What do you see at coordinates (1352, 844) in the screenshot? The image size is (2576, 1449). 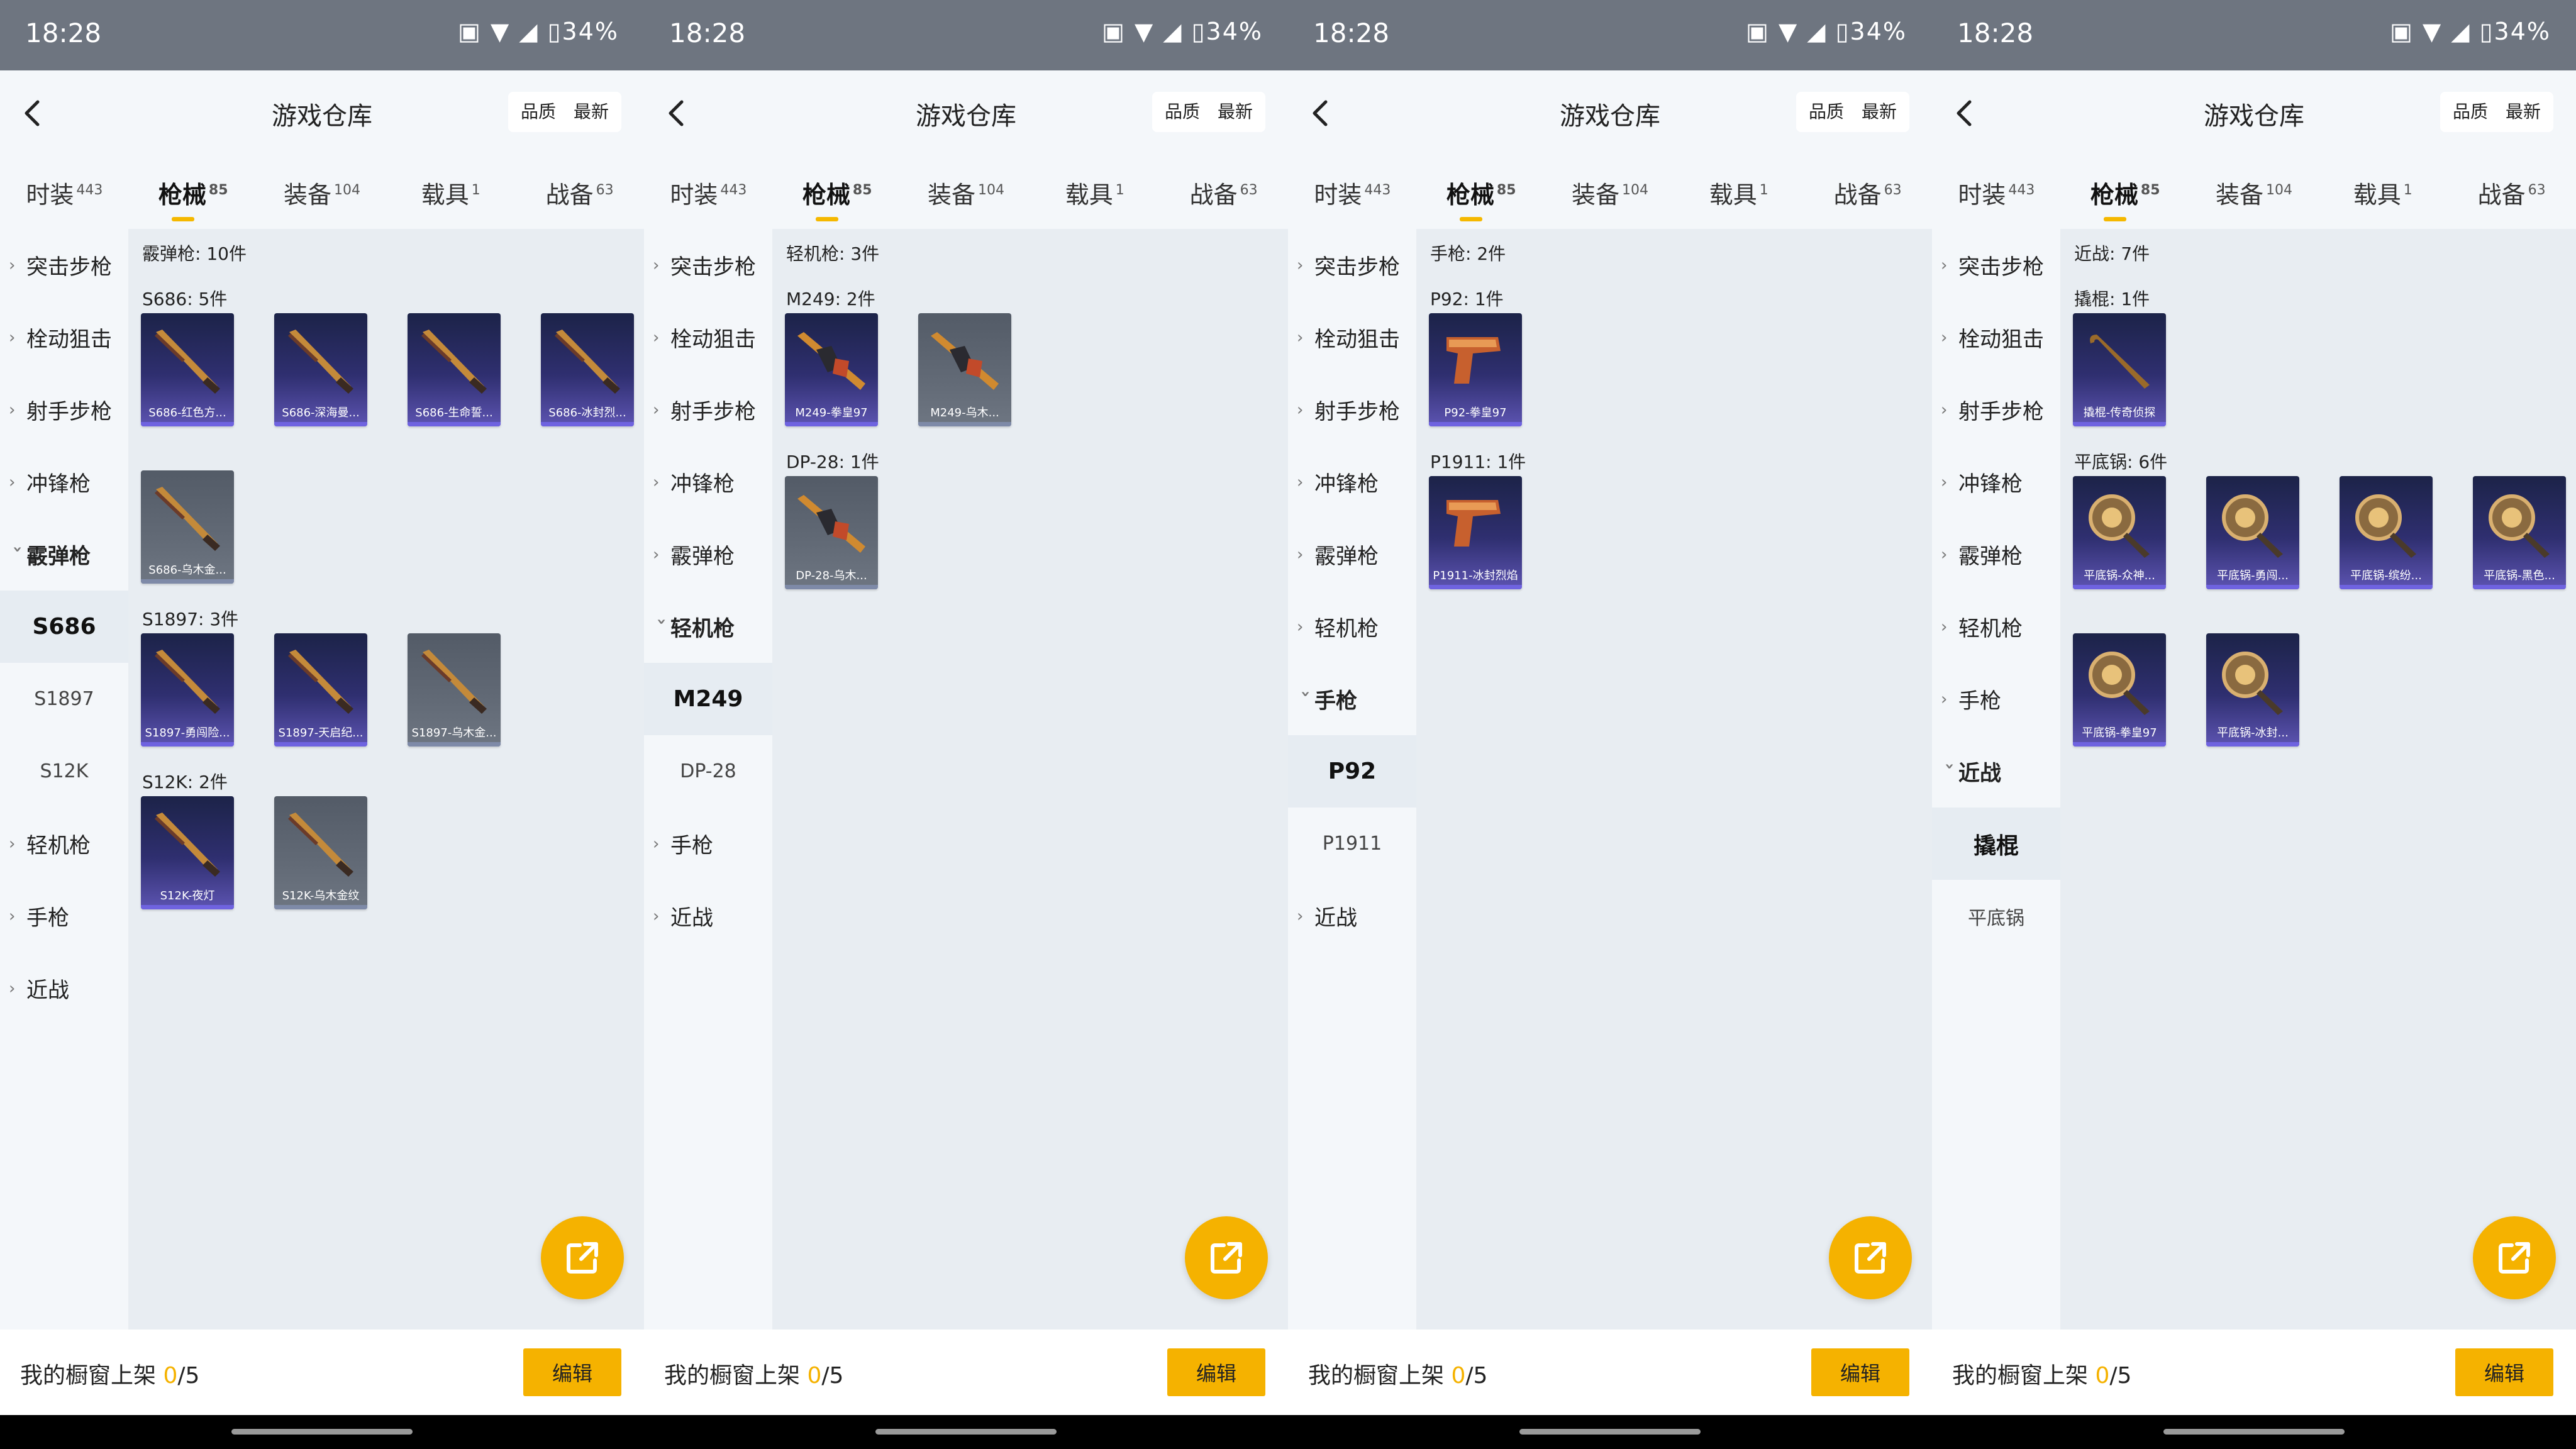 I see `sidebar-subitem: P1911` at bounding box center [1352, 844].